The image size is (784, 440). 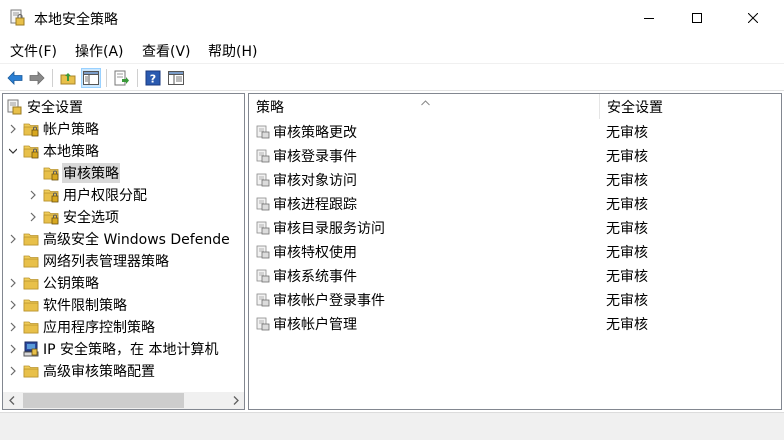 I want to click on properties-button, so click(x=176, y=78).